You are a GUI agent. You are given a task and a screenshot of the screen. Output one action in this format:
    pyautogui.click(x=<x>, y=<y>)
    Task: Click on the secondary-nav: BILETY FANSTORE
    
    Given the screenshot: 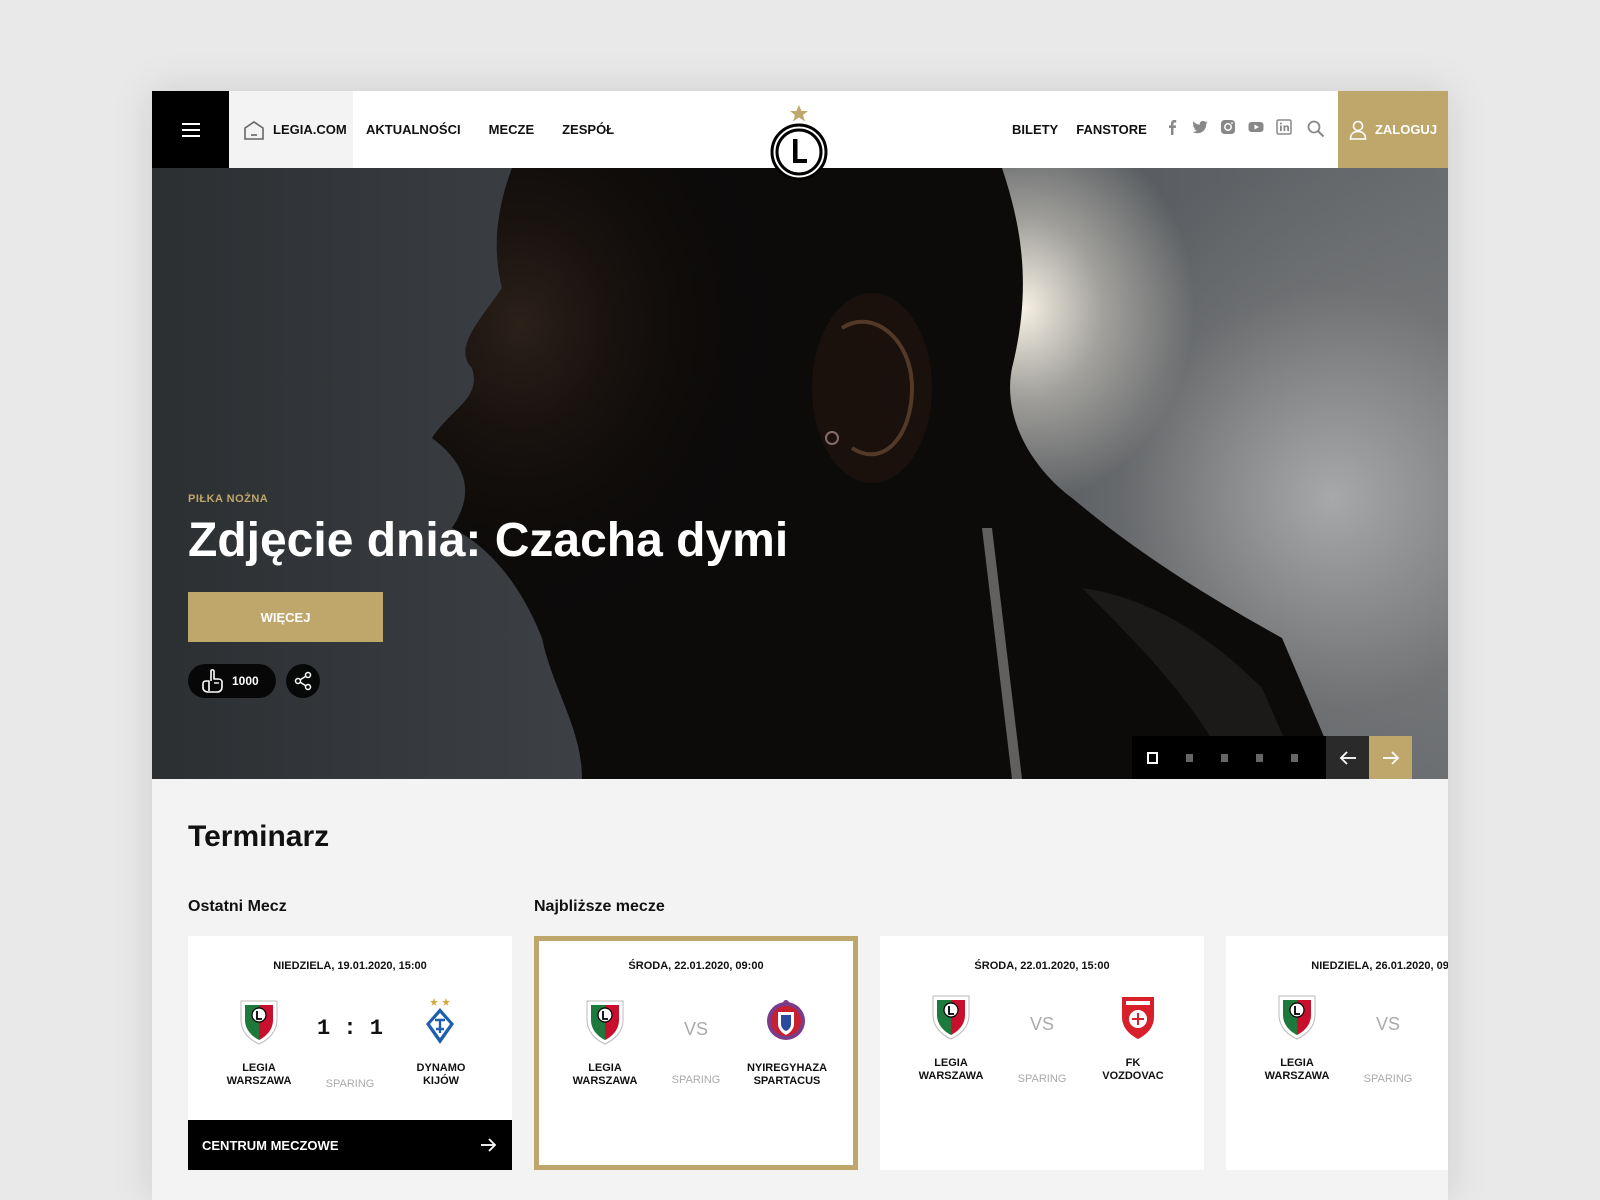 What is the action you would take?
    pyautogui.click(x=1079, y=129)
    